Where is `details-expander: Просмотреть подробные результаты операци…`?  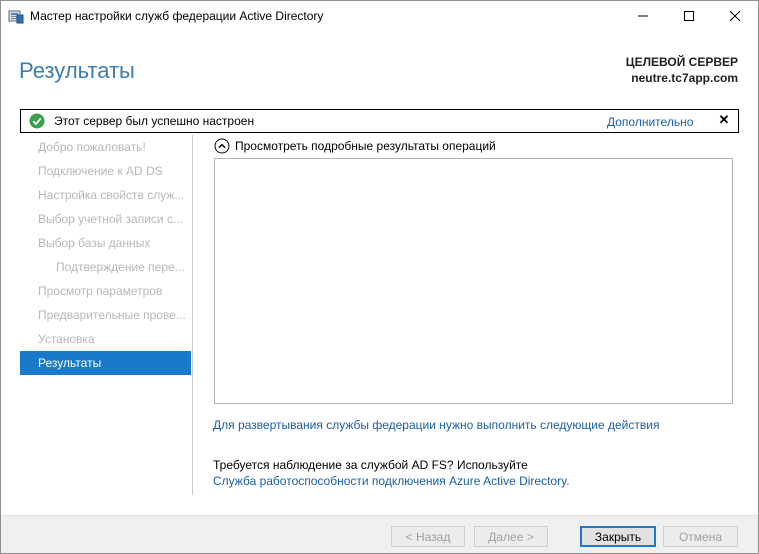 details-expander: Просмотреть подробные результаты операци… is located at coordinates (355, 146).